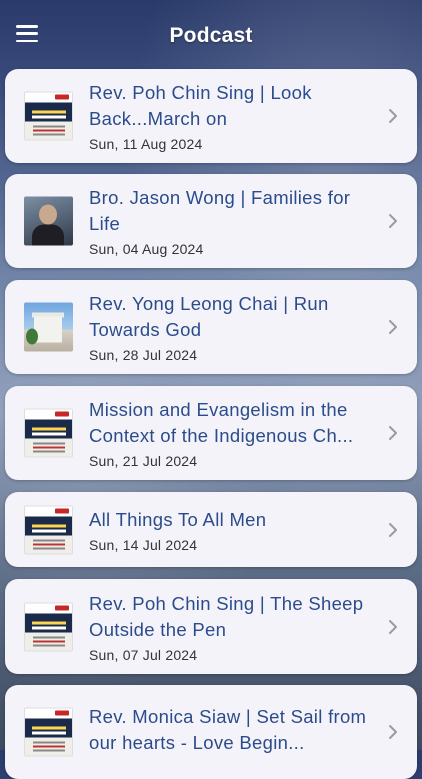  Describe the element at coordinates (178, 519) in the screenshot. I see `episode-title: All Things To All Men` at that location.